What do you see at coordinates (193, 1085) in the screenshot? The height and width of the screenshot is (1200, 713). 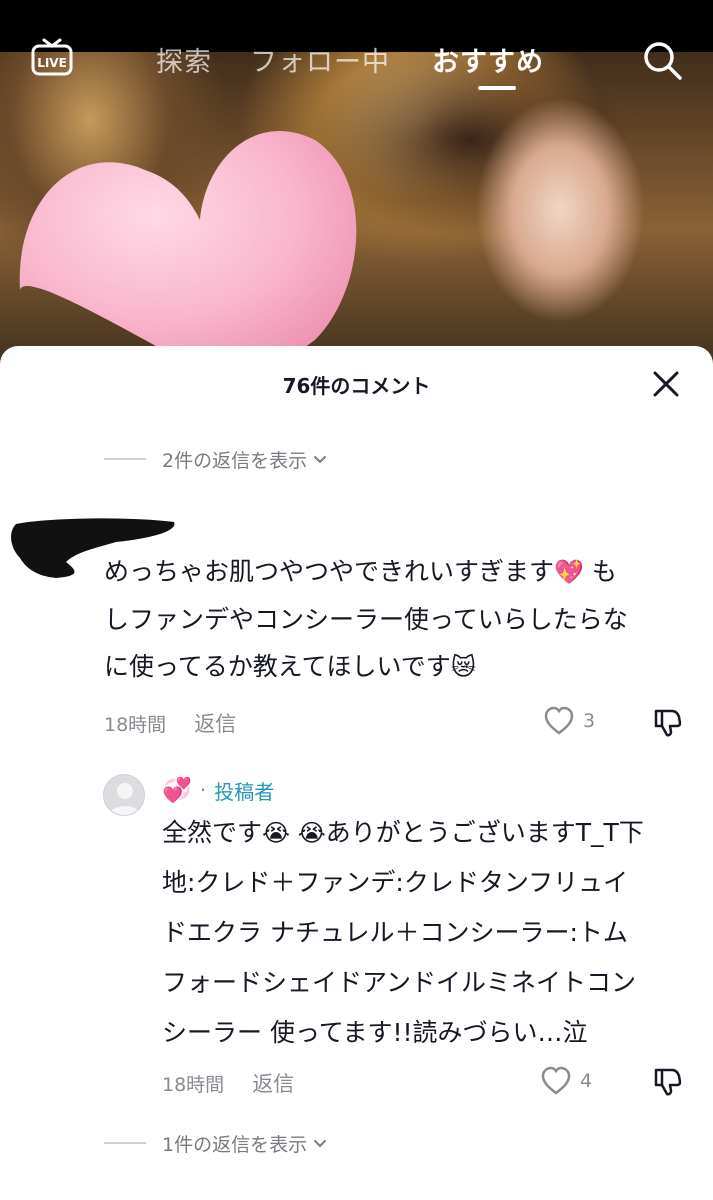 I see `reply-time: 18時間` at bounding box center [193, 1085].